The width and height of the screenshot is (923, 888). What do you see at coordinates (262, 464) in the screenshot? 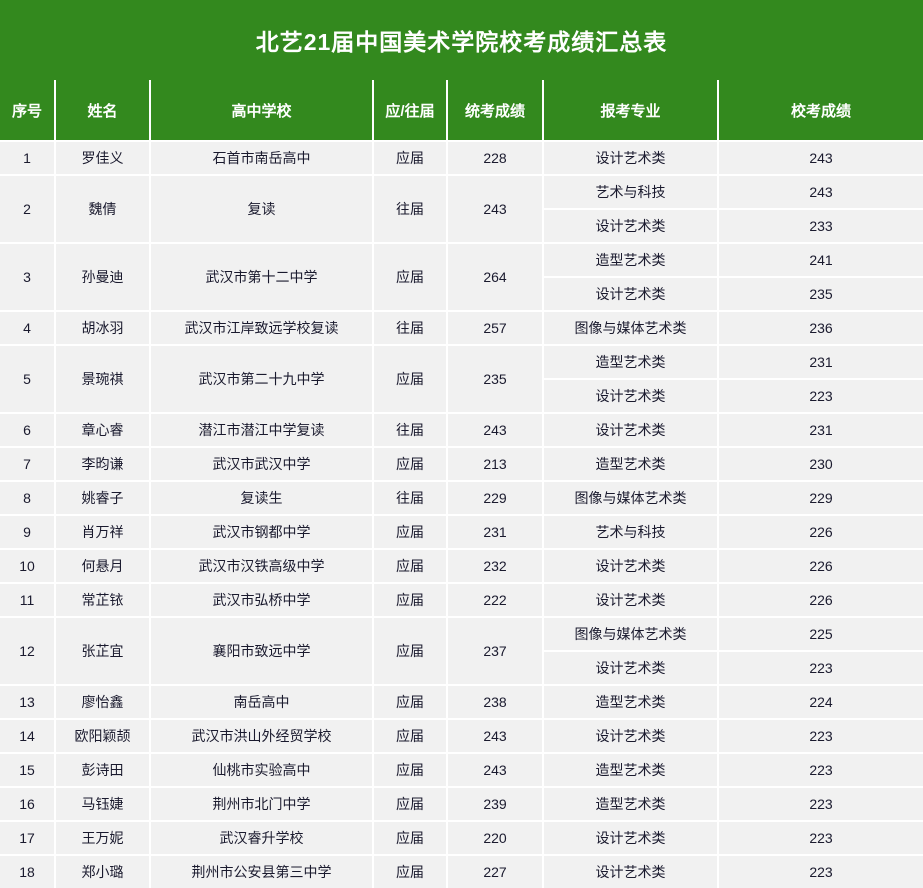
I see `cell-school: 武汉市武汉中学` at bounding box center [262, 464].